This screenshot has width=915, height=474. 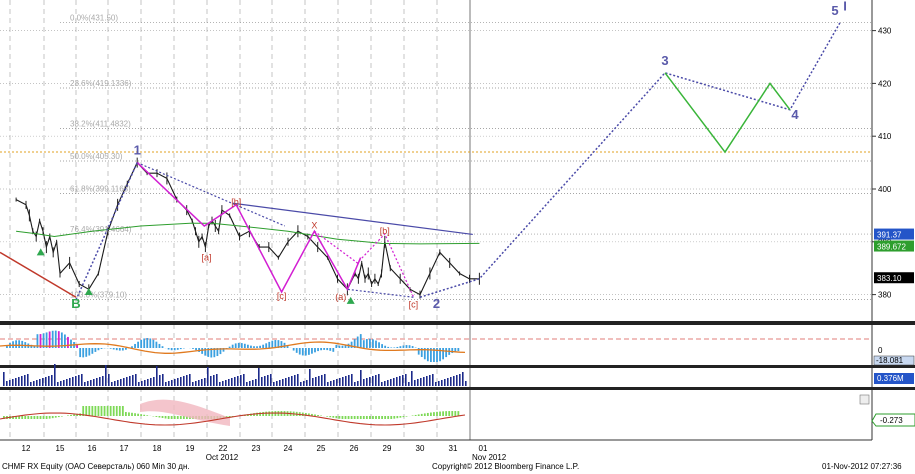 I want to click on wave-label: 2, so click(x=436, y=303).